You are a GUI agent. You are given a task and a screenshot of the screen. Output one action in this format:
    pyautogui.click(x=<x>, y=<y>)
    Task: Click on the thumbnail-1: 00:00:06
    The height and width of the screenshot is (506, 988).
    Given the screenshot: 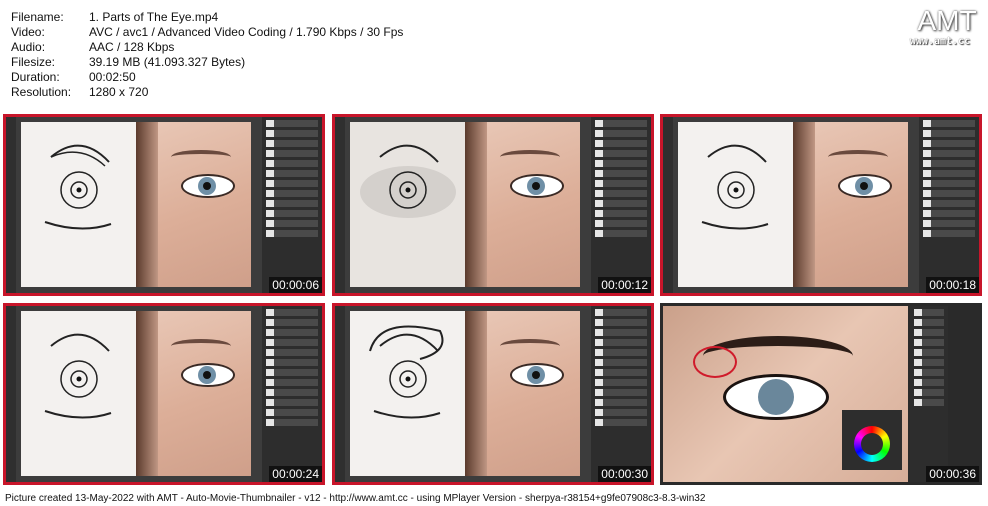 What is the action you would take?
    pyautogui.click(x=164, y=205)
    